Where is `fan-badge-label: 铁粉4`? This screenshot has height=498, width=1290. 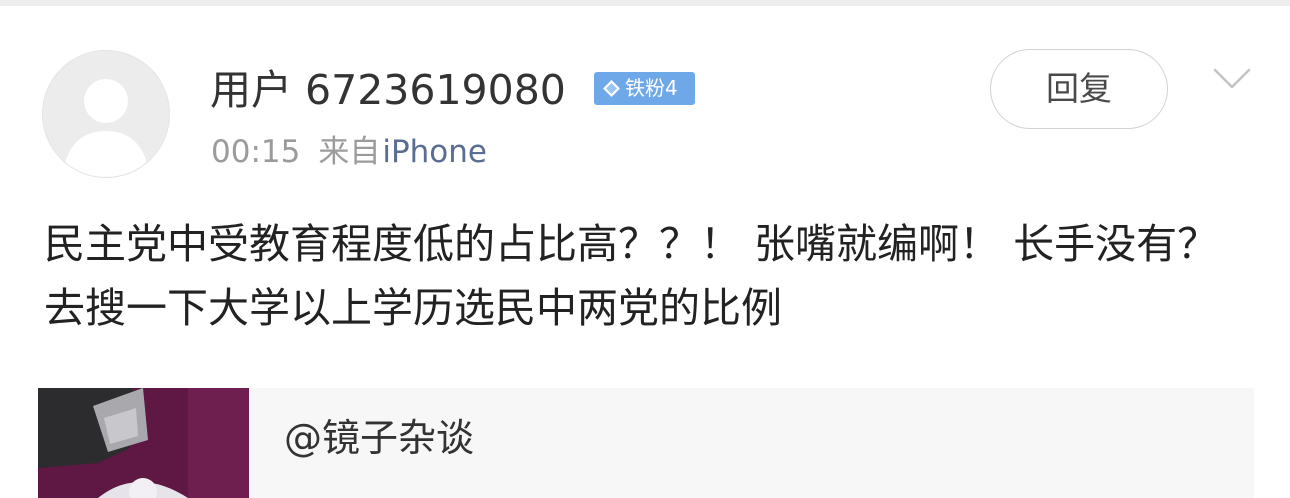 fan-badge-label: 铁粉4 is located at coordinates (651, 88).